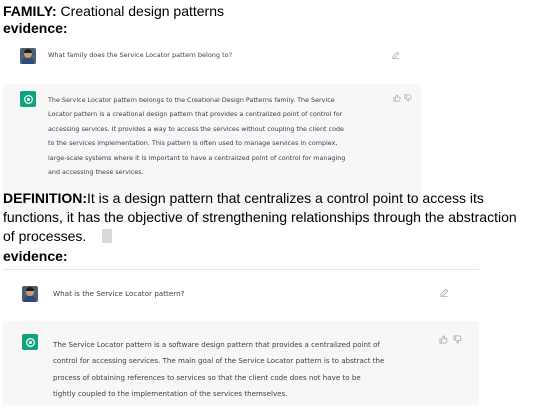 The height and width of the screenshot is (409, 542). Describe the element at coordinates (58, 236) in the screenshot. I see `definition-line-3: of processes.` at that location.